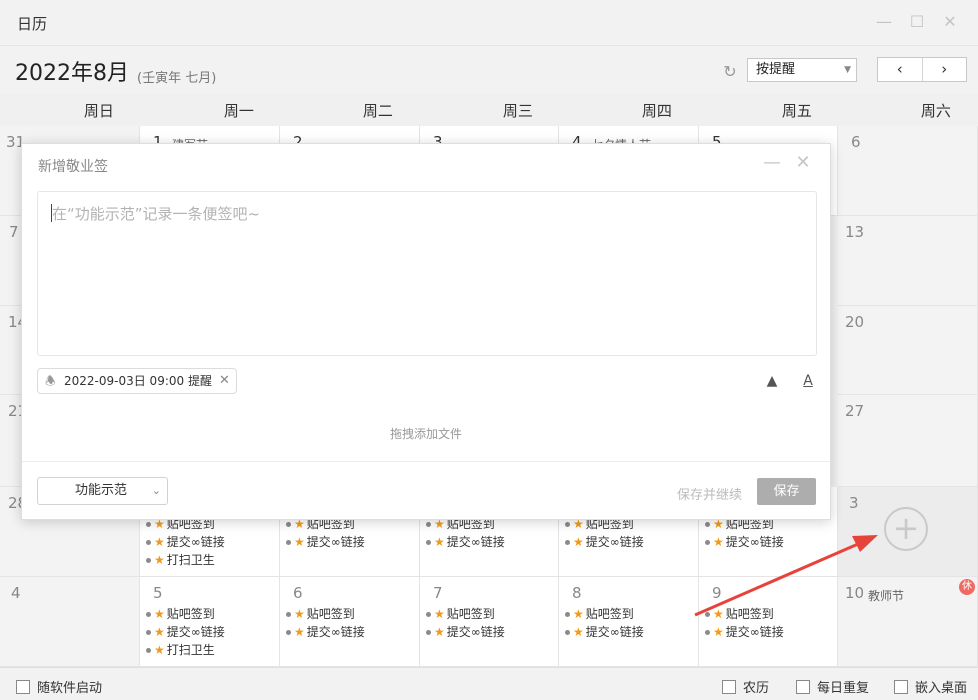  I want to click on add-note-plus-icon: +, so click(906, 529).